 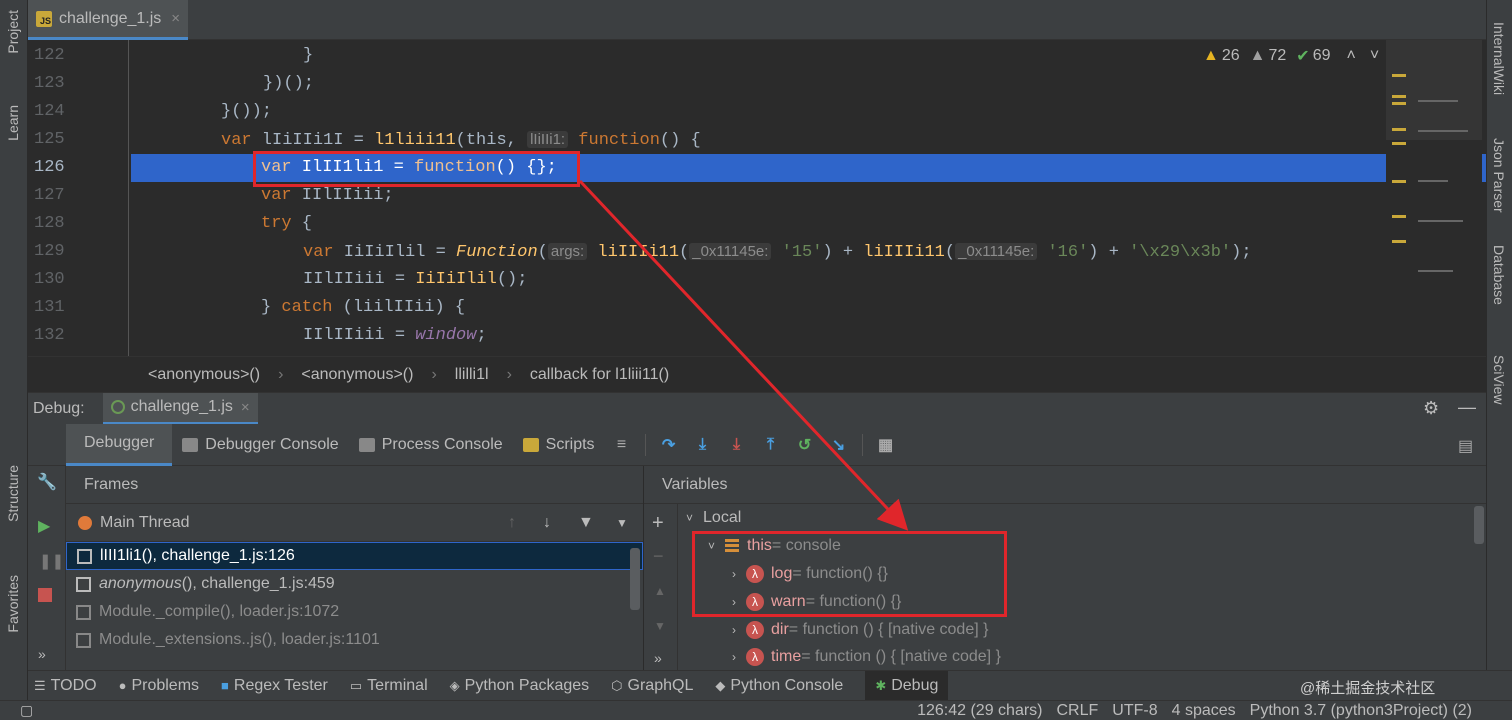 What do you see at coordinates (743, 355) in the screenshot?
I see `annotation-arrow` at bounding box center [743, 355].